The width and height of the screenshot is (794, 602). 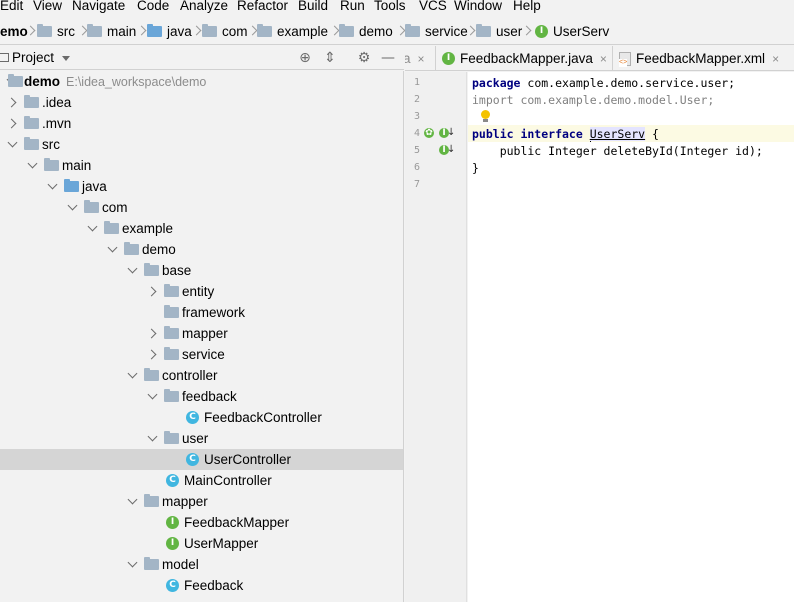 I want to click on tree-row: model, so click(x=201, y=564).